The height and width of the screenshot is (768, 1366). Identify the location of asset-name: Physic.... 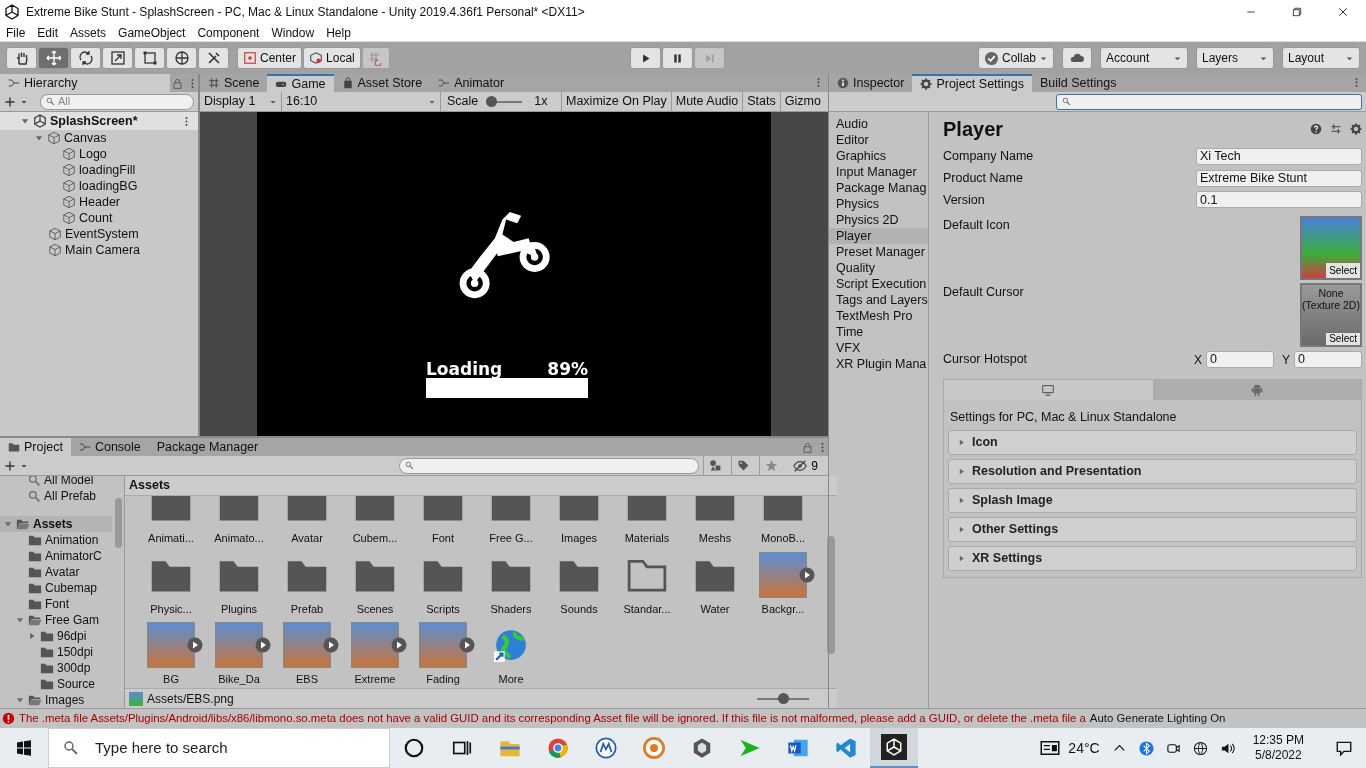
(171, 609).